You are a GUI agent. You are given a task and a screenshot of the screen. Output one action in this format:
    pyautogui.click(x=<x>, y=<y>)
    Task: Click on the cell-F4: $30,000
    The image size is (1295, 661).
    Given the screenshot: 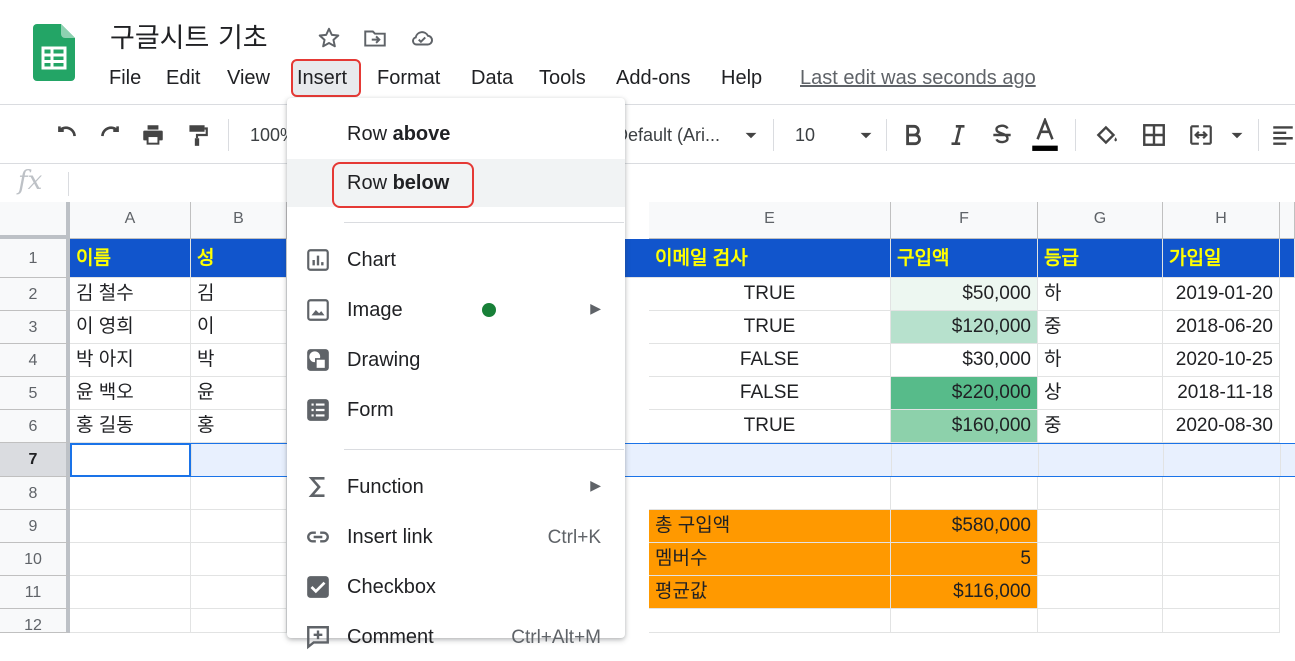 What is the action you would take?
    pyautogui.click(x=964, y=360)
    